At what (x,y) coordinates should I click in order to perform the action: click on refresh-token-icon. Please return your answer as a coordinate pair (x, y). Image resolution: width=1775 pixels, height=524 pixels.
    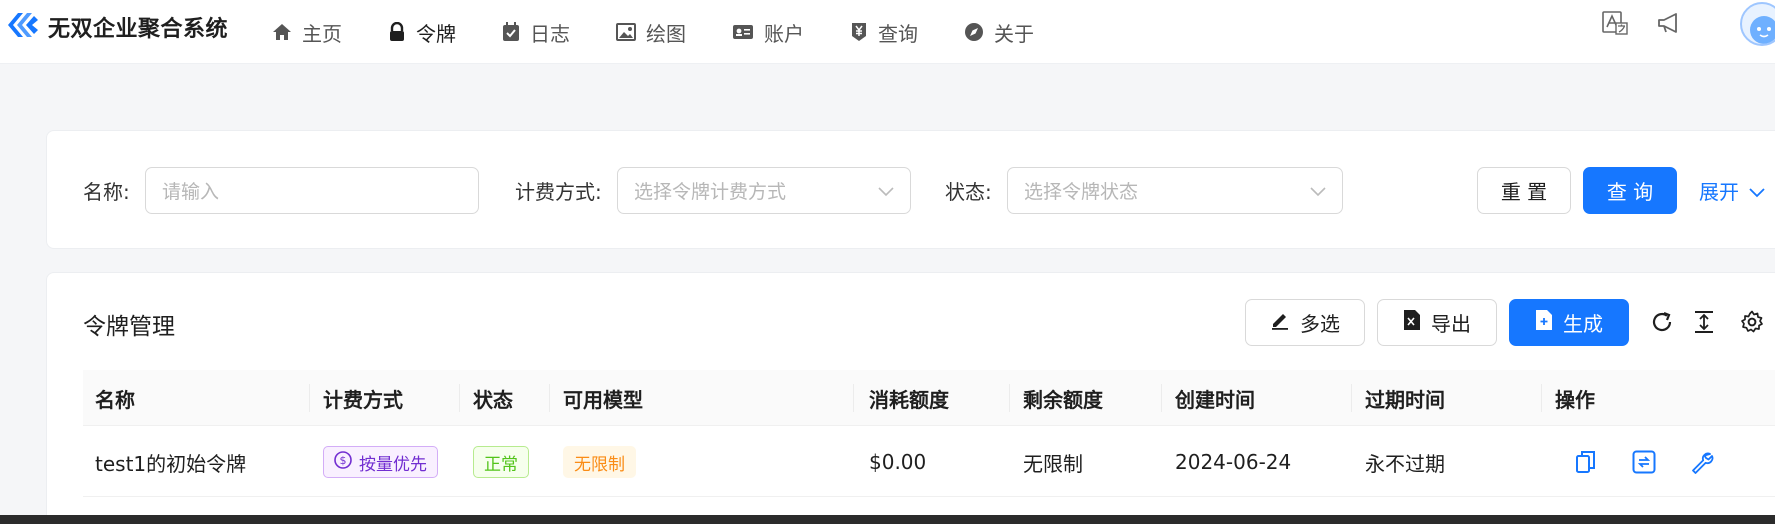
    Looking at the image, I should click on (1644, 462).